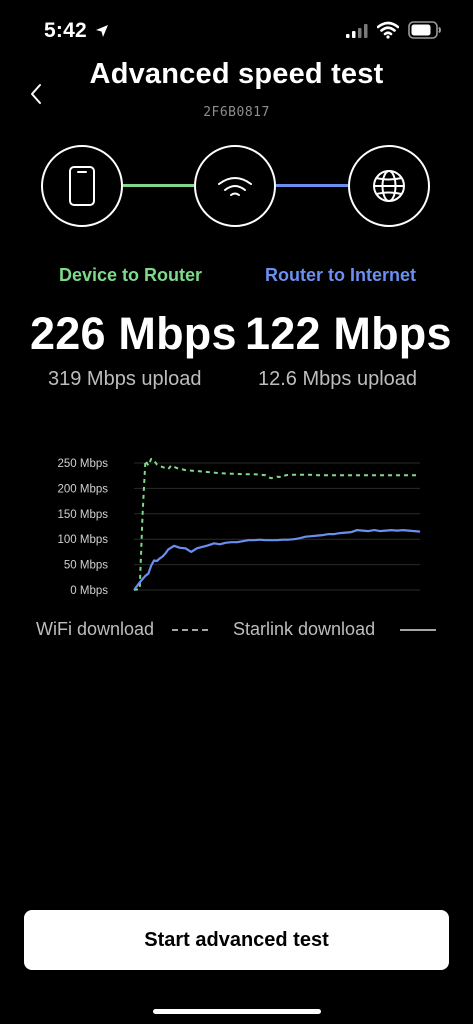 The height and width of the screenshot is (1024, 473). Describe the element at coordinates (338, 379) in the screenshot. I see `router-to-internet-upload: 12.6 Mbps upload` at that location.